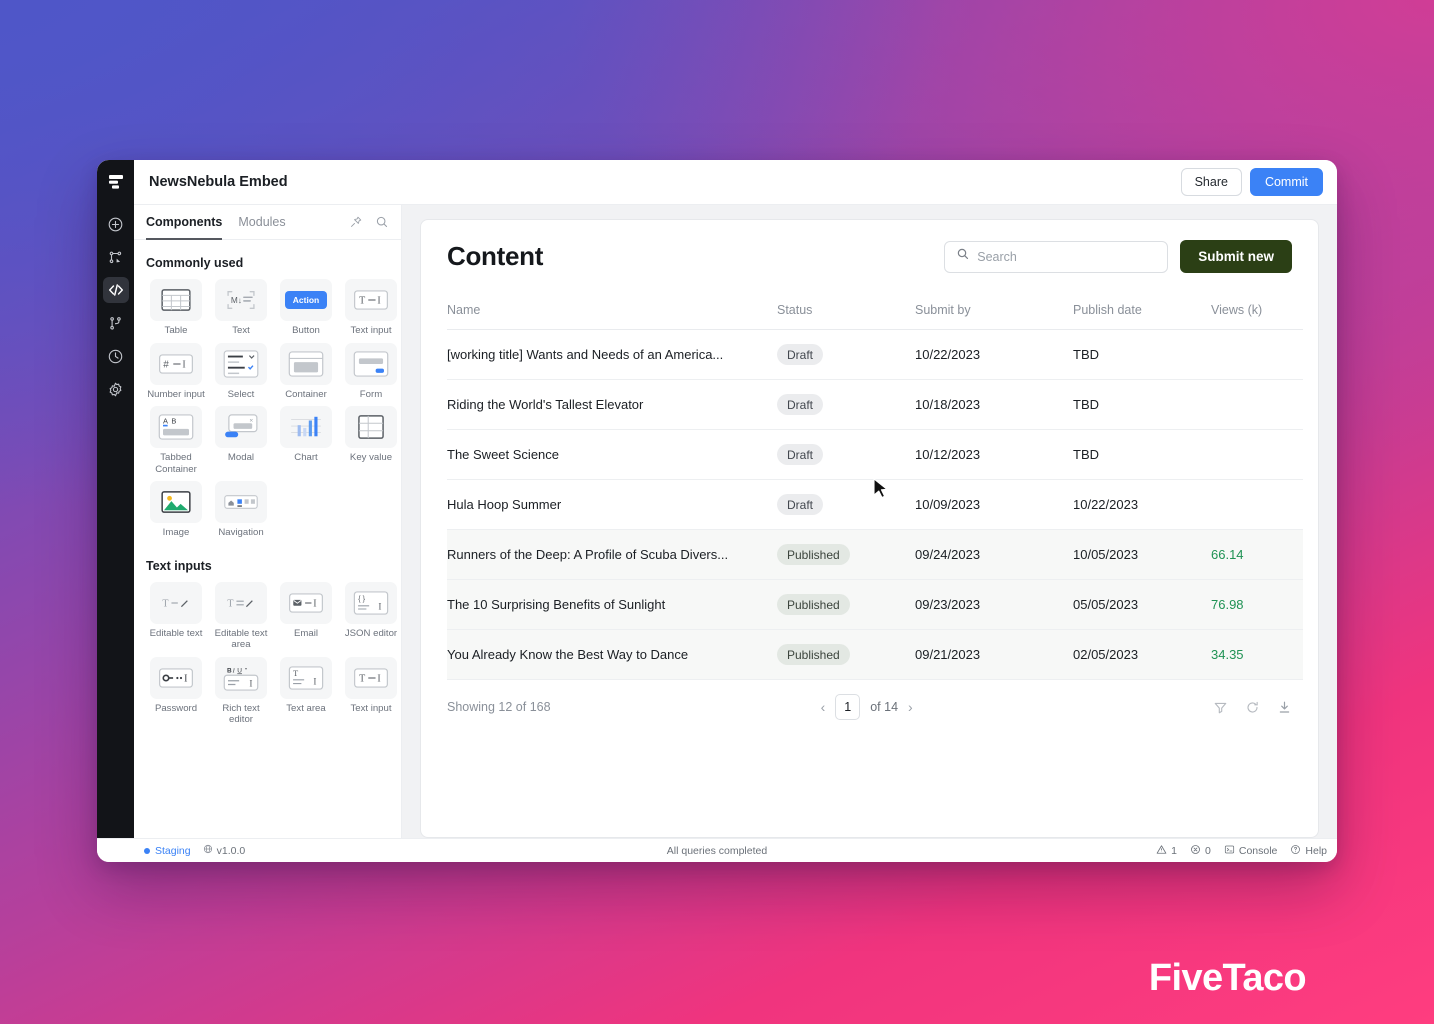 The width and height of the screenshot is (1434, 1024). I want to click on container-icon, so click(306, 363).